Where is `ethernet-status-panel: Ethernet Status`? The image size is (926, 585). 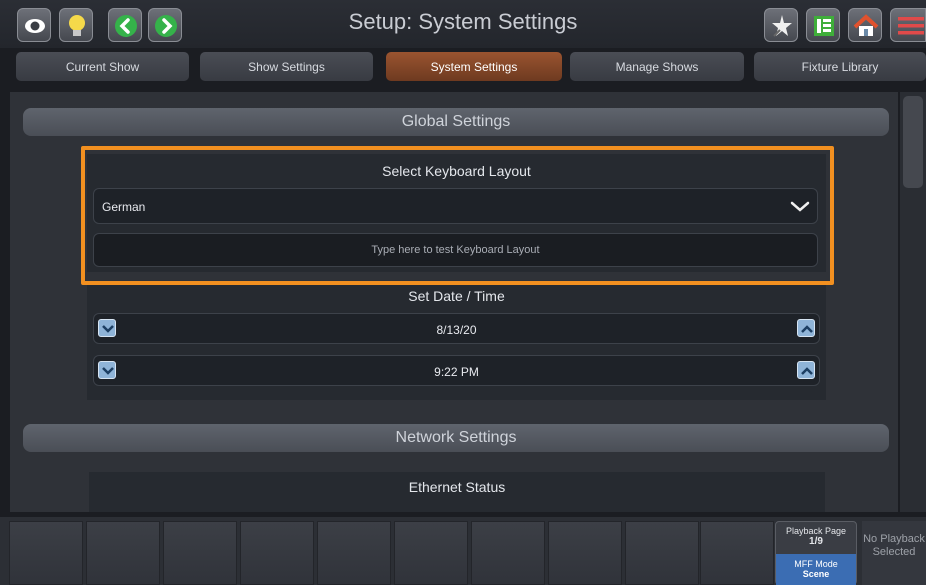 ethernet-status-panel: Ethernet Status is located at coordinates (457, 492).